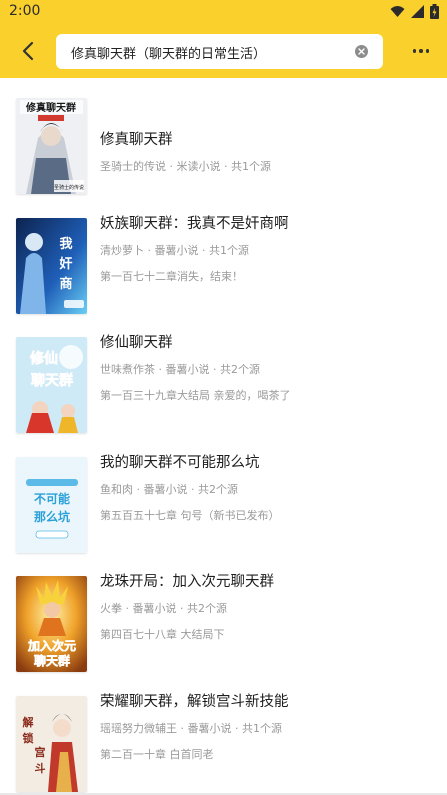  I want to click on book-cover: 不可能 那么坑, so click(51, 504).